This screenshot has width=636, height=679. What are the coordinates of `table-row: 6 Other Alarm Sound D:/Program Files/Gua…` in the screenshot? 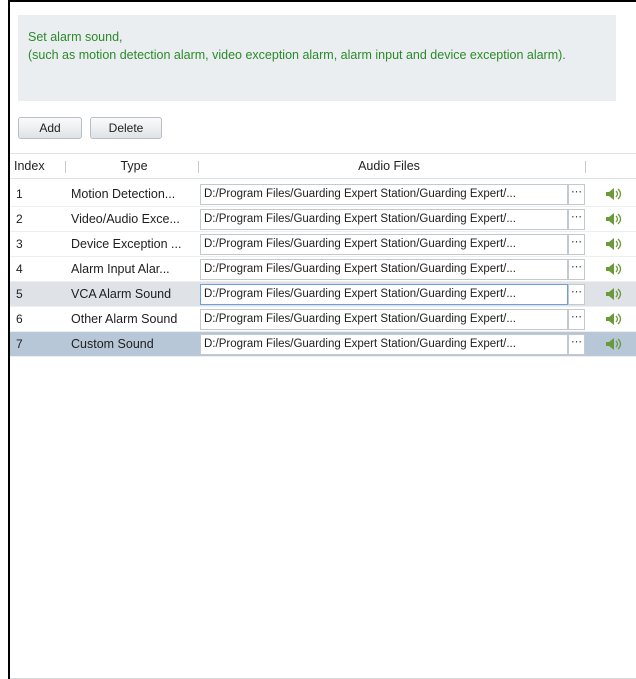 It's located at (323, 319).